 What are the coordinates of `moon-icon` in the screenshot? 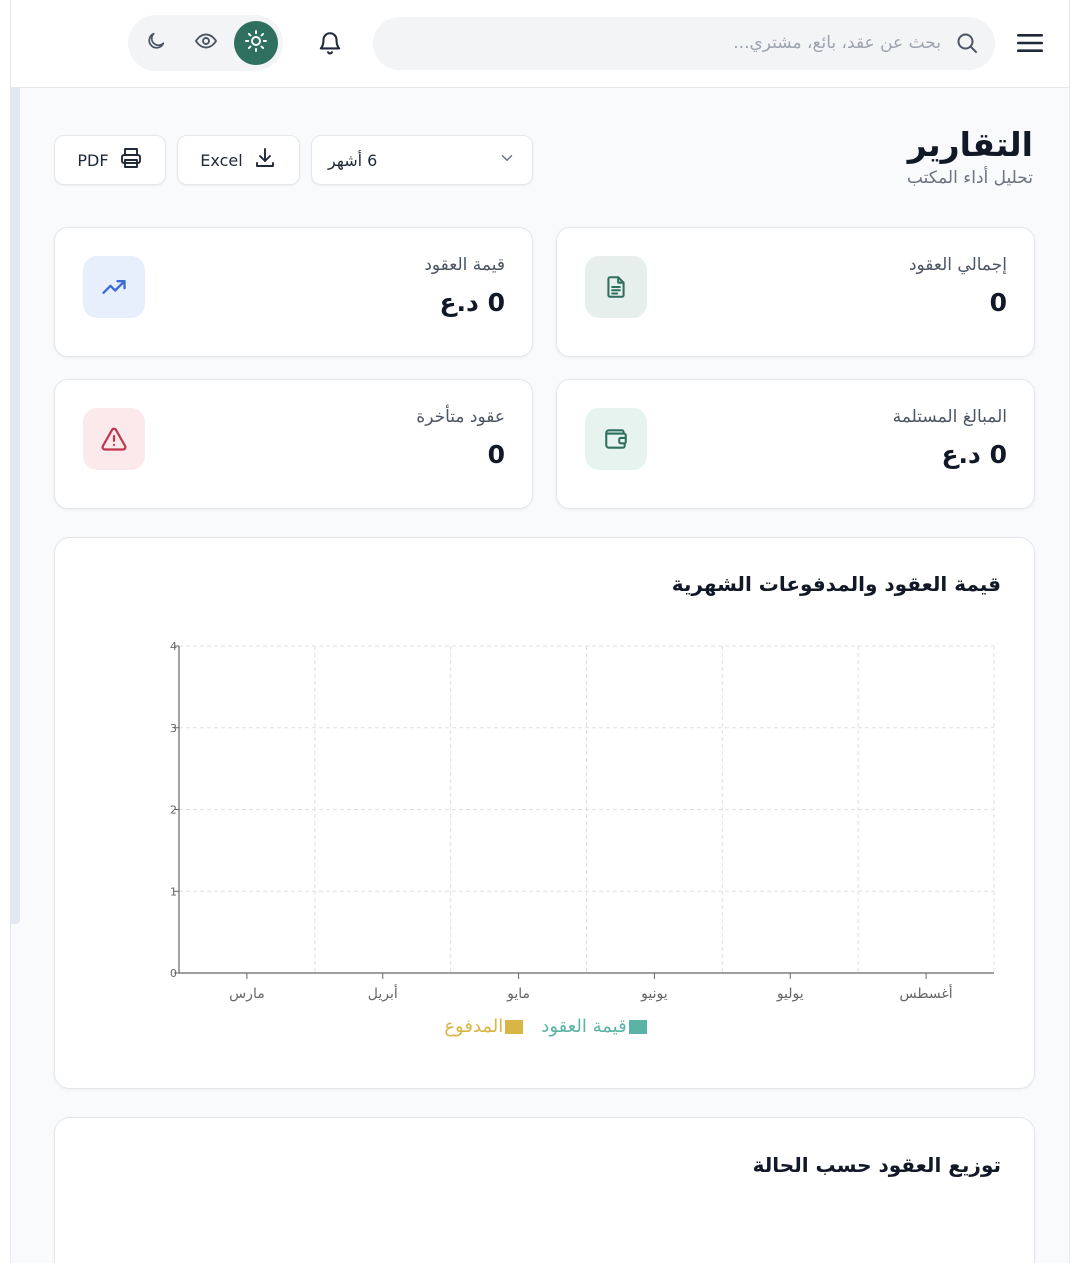 It's located at (156, 43).